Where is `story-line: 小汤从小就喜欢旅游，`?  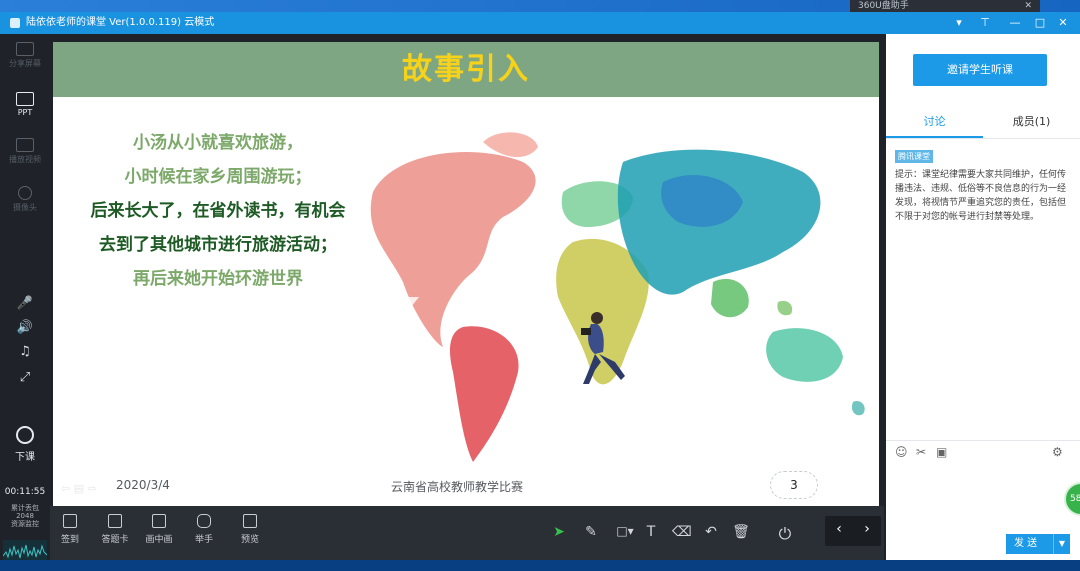
story-line: 小汤从小就喜欢旅游， is located at coordinates (218, 143).